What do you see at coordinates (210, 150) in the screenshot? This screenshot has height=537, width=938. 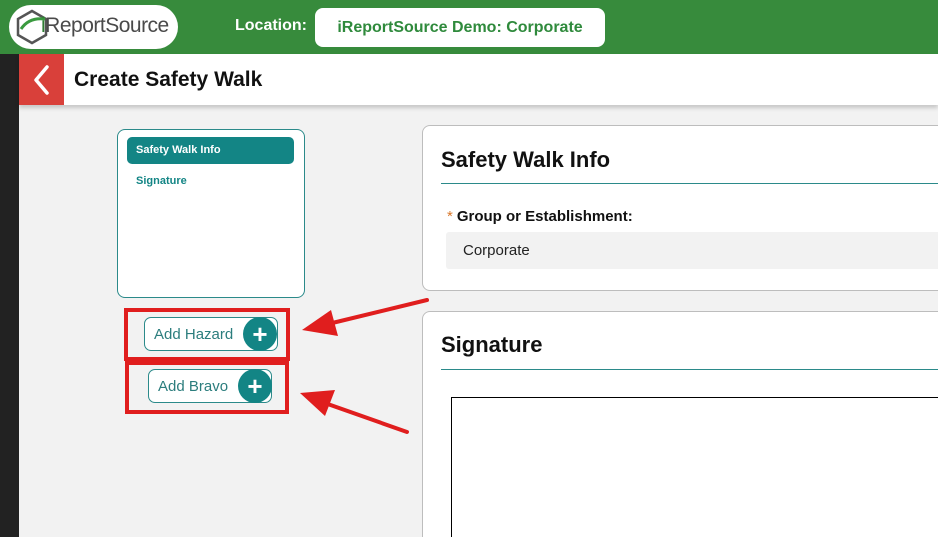 I see `nav-item-safety-walk-info: Safety Walk Info` at bounding box center [210, 150].